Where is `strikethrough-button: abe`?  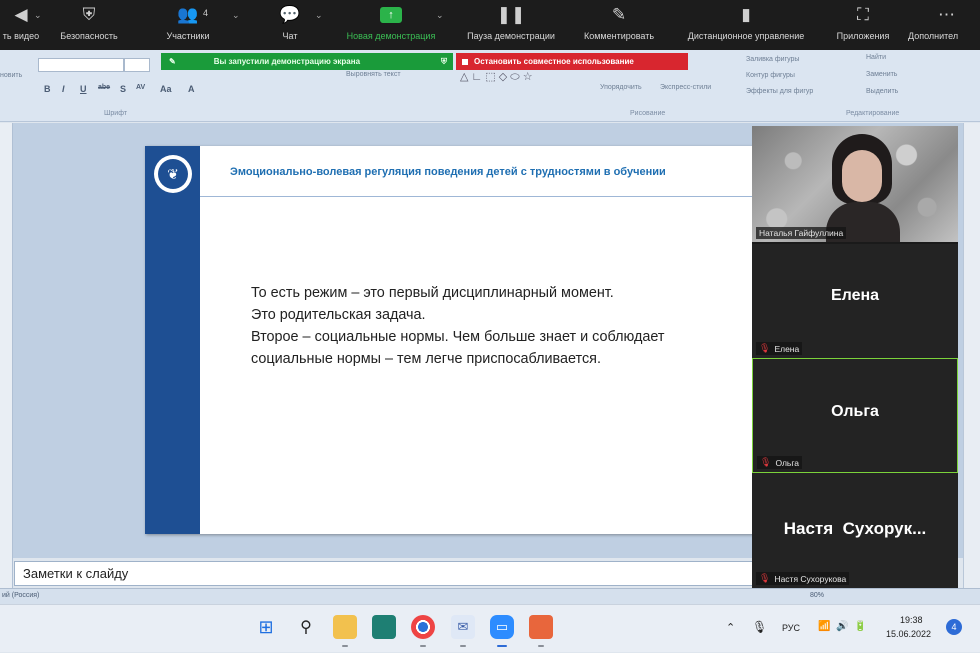 strikethrough-button: abe is located at coordinates (104, 87).